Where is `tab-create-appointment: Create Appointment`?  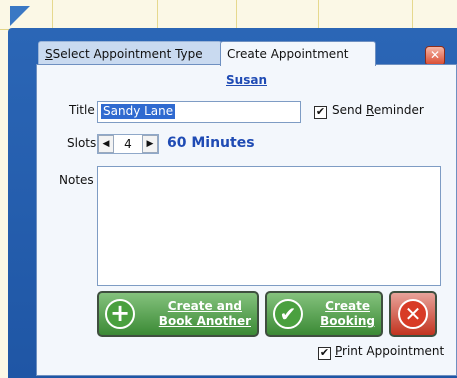
tab-create-appointment: Create Appointment is located at coordinates (298, 53).